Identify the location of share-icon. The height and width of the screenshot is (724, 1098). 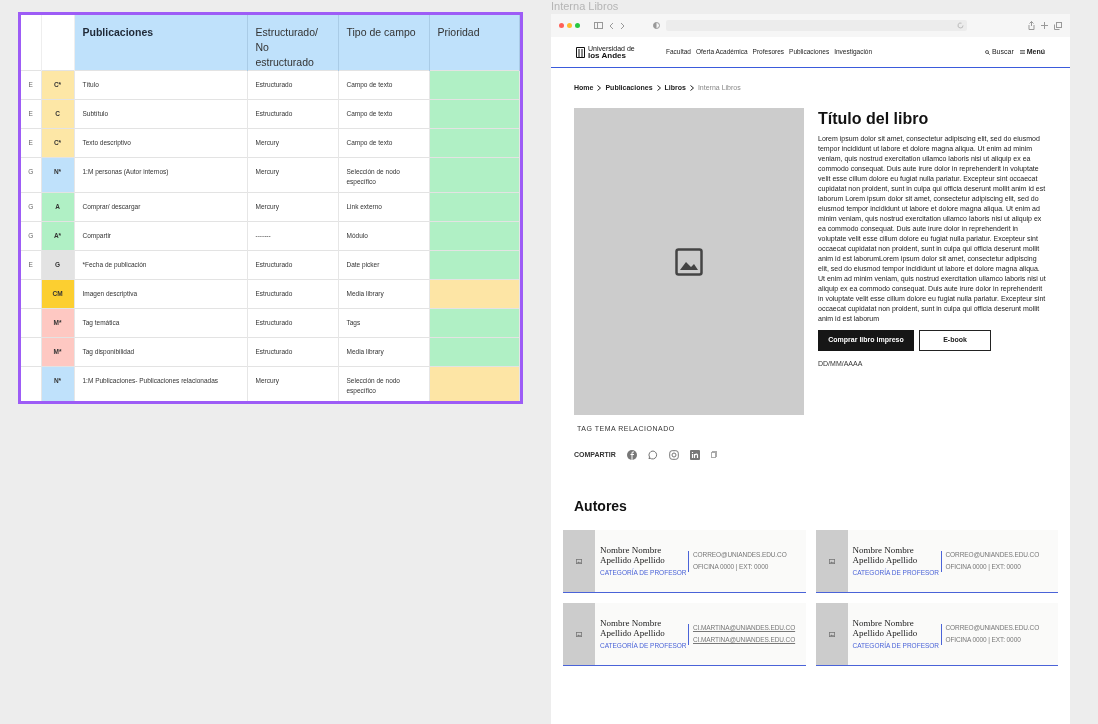
(1031, 25).